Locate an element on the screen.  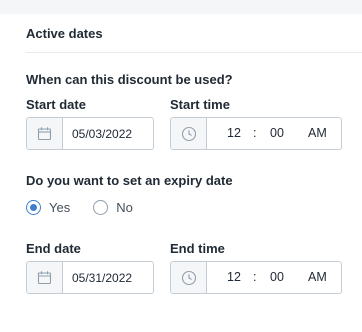
expiry-no-label: No is located at coordinates (124, 207).